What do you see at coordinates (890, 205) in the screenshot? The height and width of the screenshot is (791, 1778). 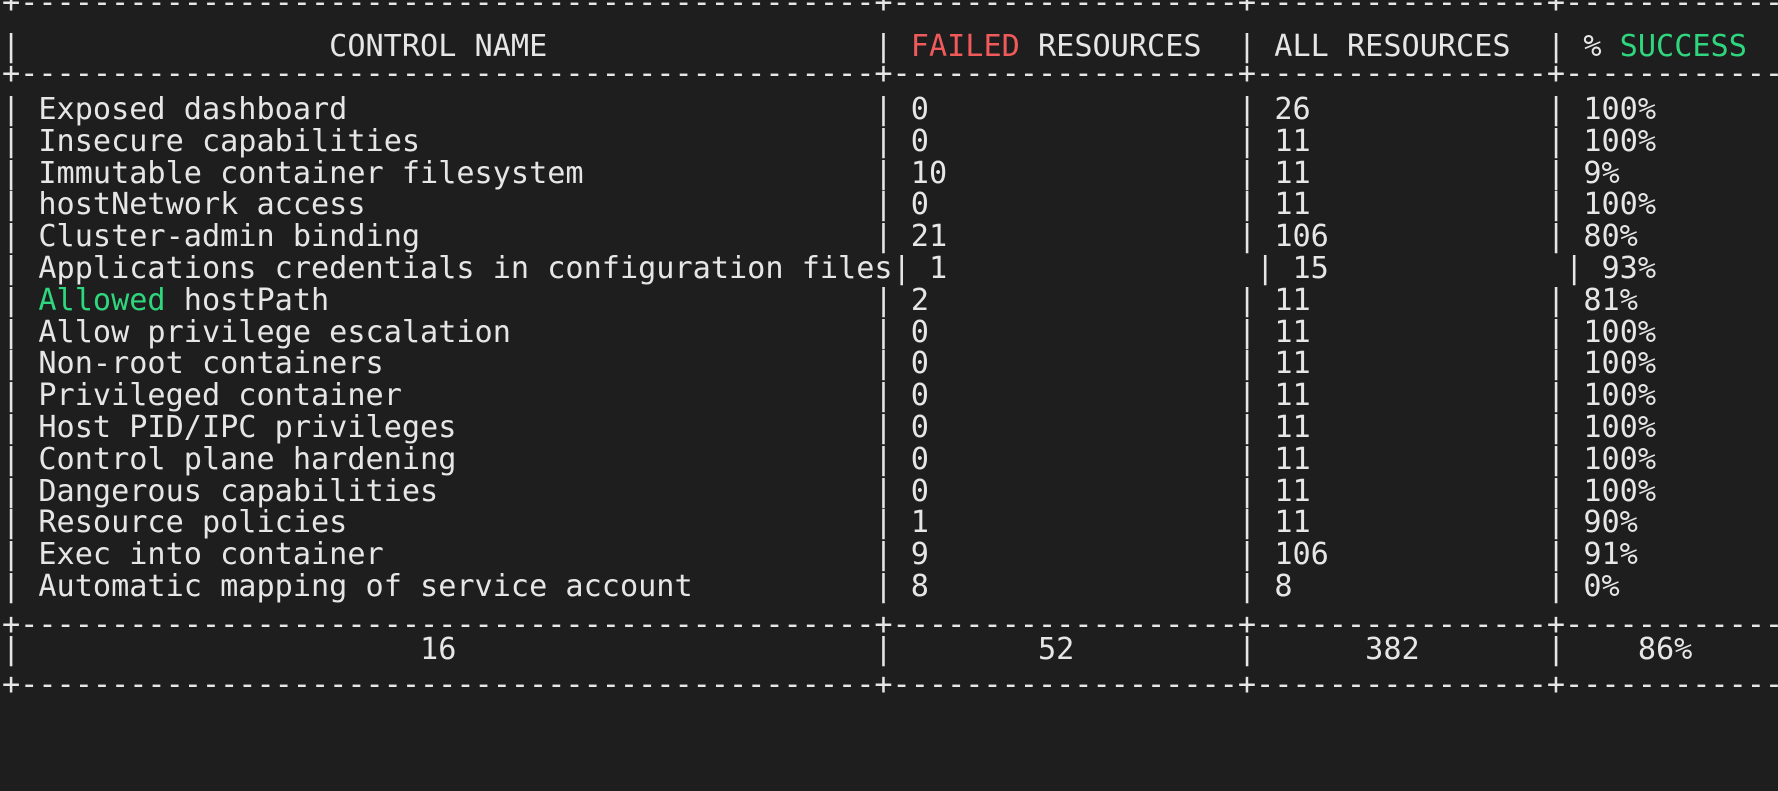 I see `table-row: | hostNetwork access | 0 | 11 | 100% |` at bounding box center [890, 205].